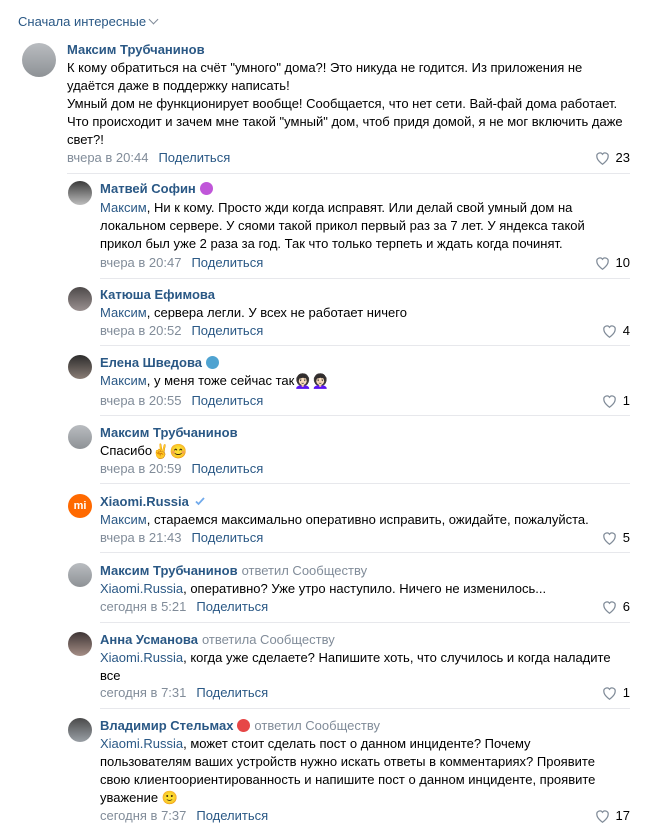 The height and width of the screenshot is (833, 648). I want to click on chevron-down-icon, so click(153, 19).